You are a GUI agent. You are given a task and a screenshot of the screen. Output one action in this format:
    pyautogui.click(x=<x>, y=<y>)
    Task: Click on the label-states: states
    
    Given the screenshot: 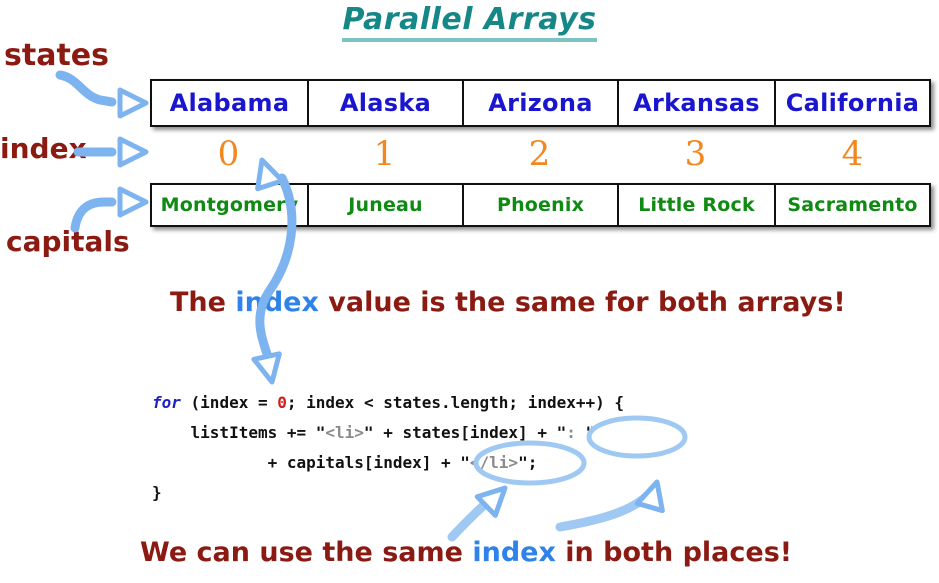 What is the action you would take?
    pyautogui.click(x=56, y=55)
    